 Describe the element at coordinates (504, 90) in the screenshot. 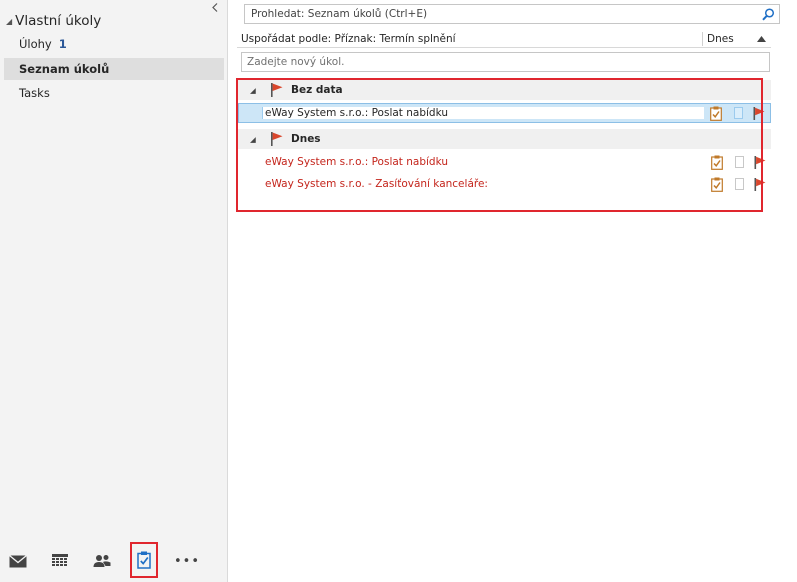

I see `group-header-bez-data: ◢ Bez data` at that location.